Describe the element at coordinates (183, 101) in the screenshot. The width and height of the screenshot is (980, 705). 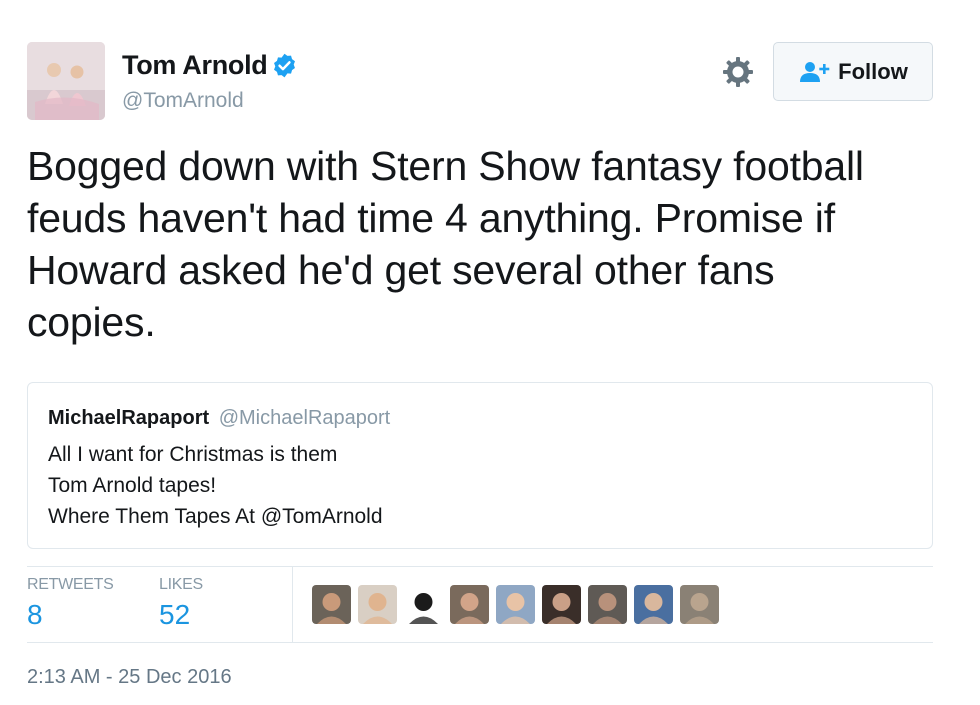
I see `user-handle: @TomArnold` at that location.